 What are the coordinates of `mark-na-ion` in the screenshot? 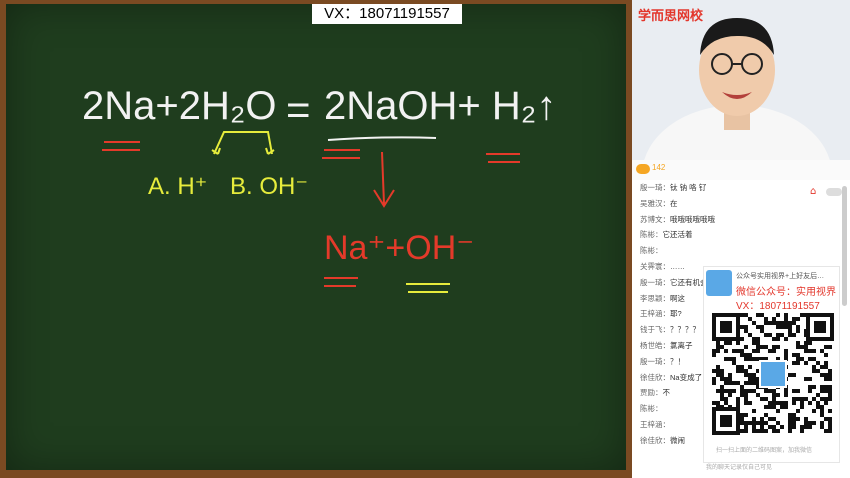 It's located at (341, 282).